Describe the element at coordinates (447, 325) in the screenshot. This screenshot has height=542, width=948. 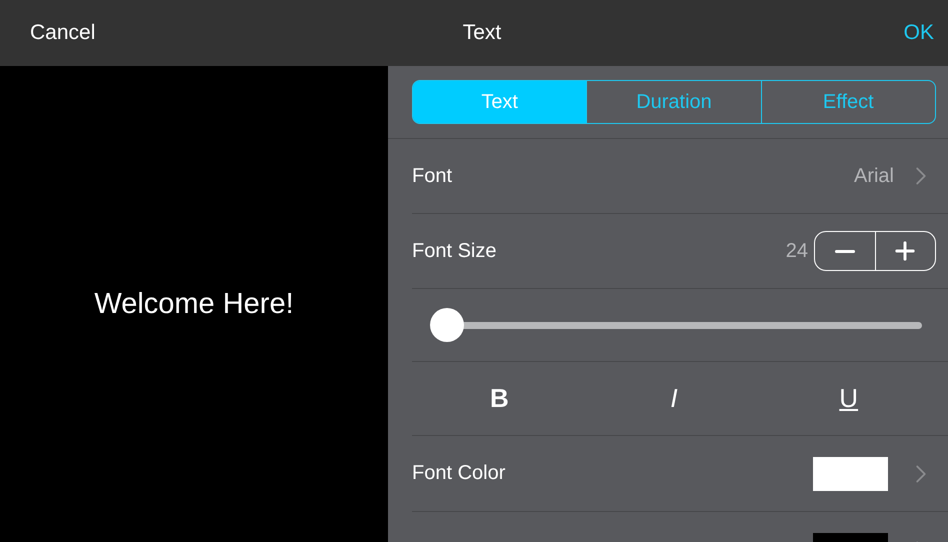
I see `slider-thumb` at that location.